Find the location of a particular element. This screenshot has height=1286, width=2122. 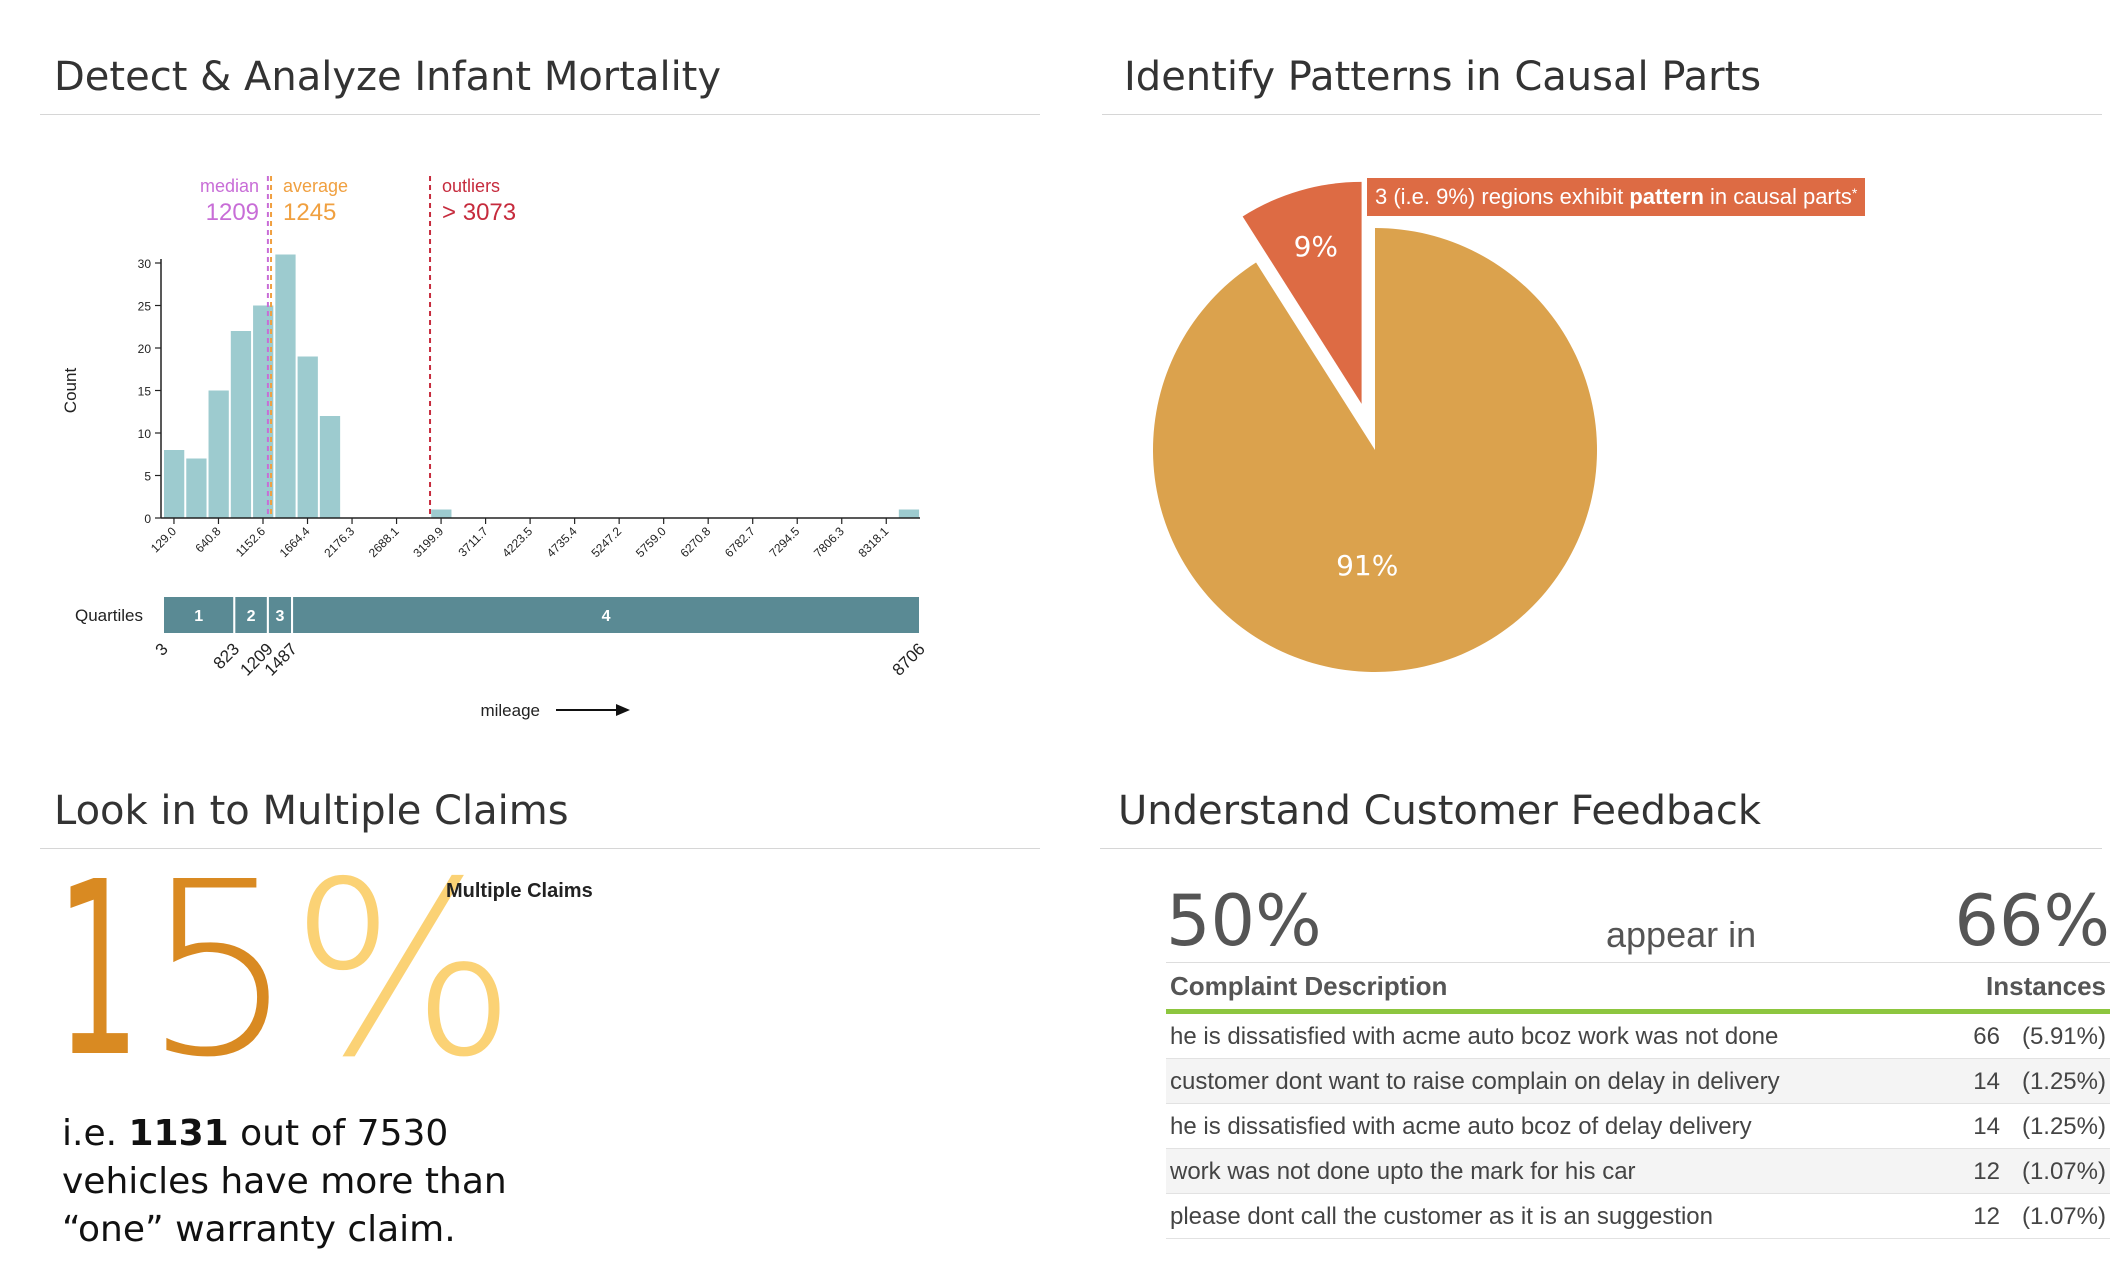

big-digit-5: 5 is located at coordinates (219, 970).